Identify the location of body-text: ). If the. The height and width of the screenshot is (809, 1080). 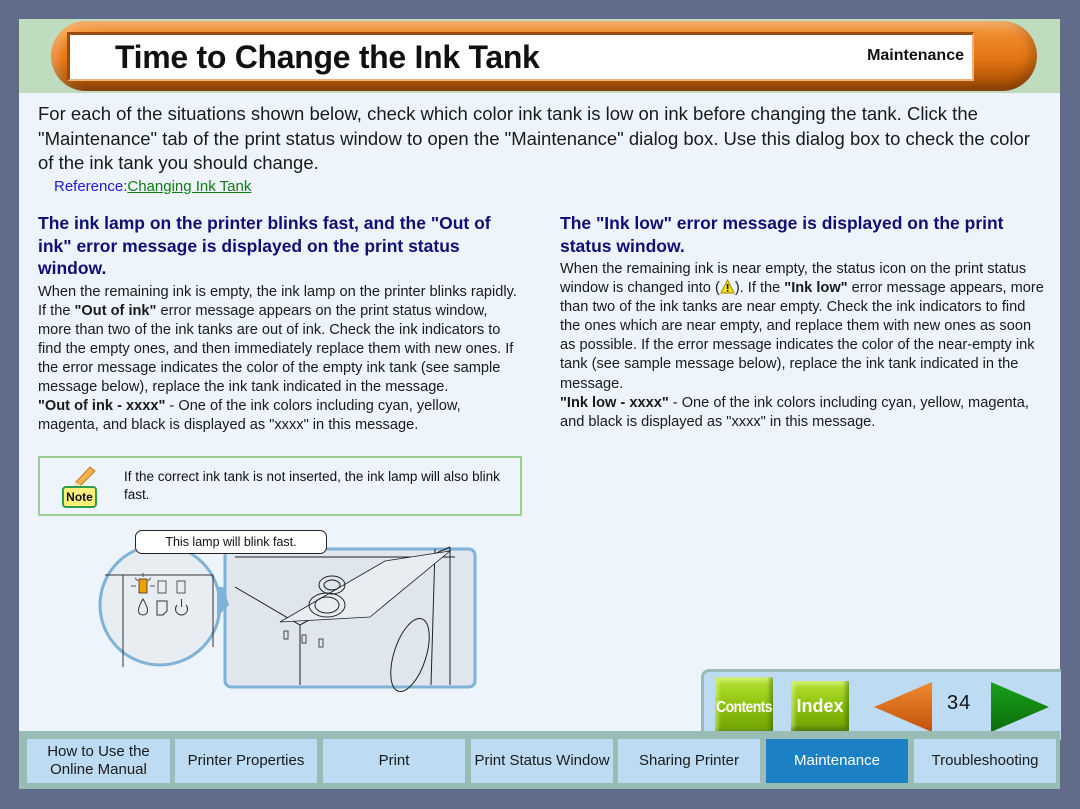
(759, 288).